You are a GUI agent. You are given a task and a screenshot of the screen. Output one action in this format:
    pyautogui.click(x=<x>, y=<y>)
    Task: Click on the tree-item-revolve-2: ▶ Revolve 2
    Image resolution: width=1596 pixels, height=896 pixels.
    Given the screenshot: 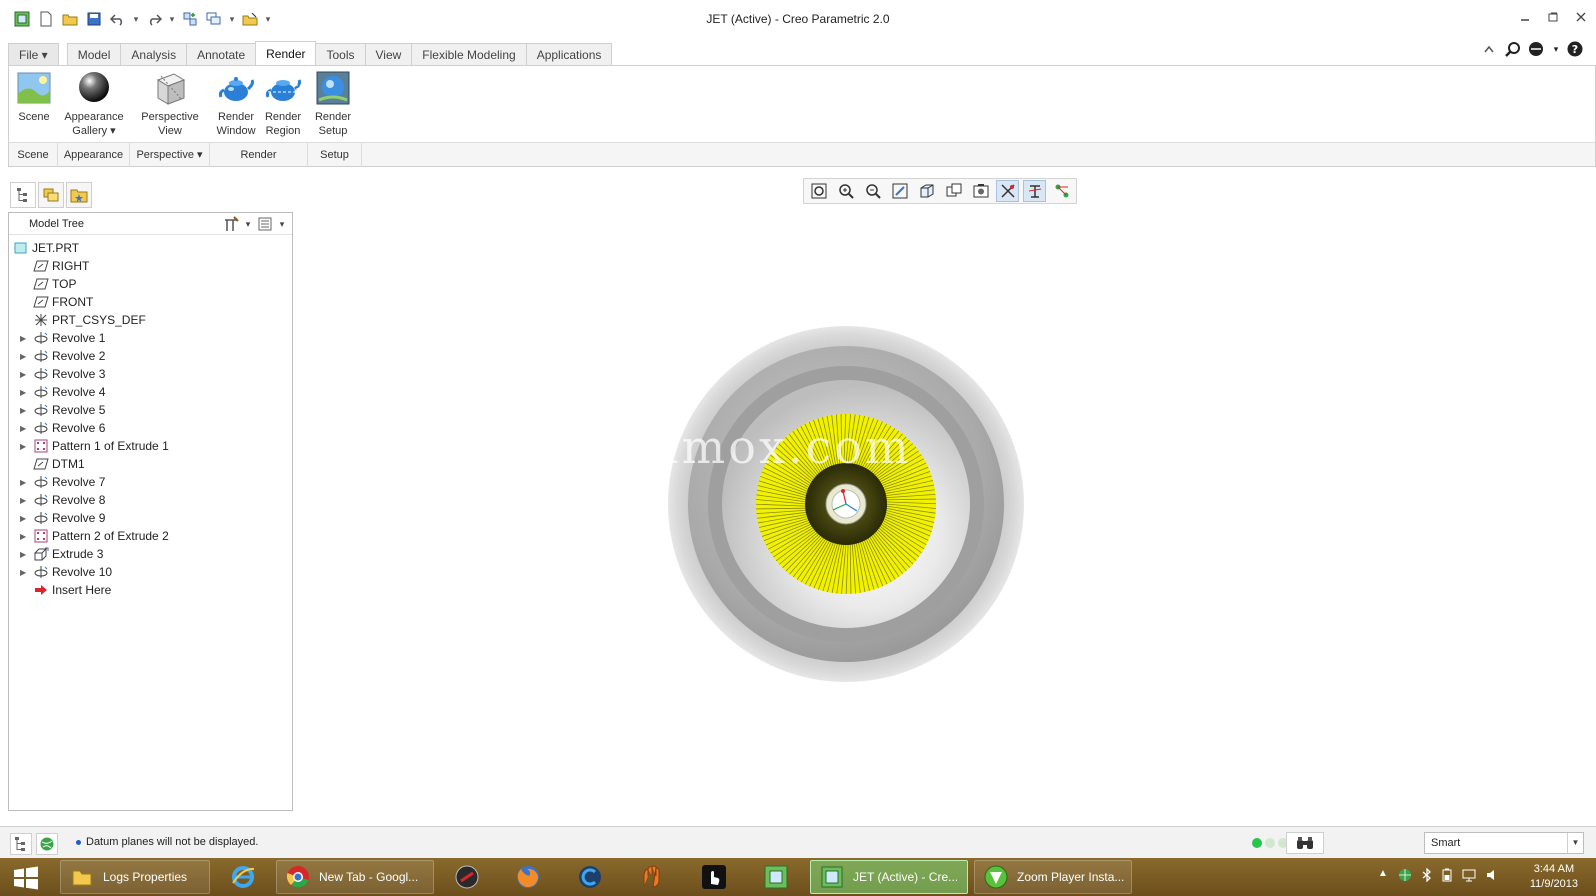 What is the action you would take?
    pyautogui.click(x=150, y=356)
    